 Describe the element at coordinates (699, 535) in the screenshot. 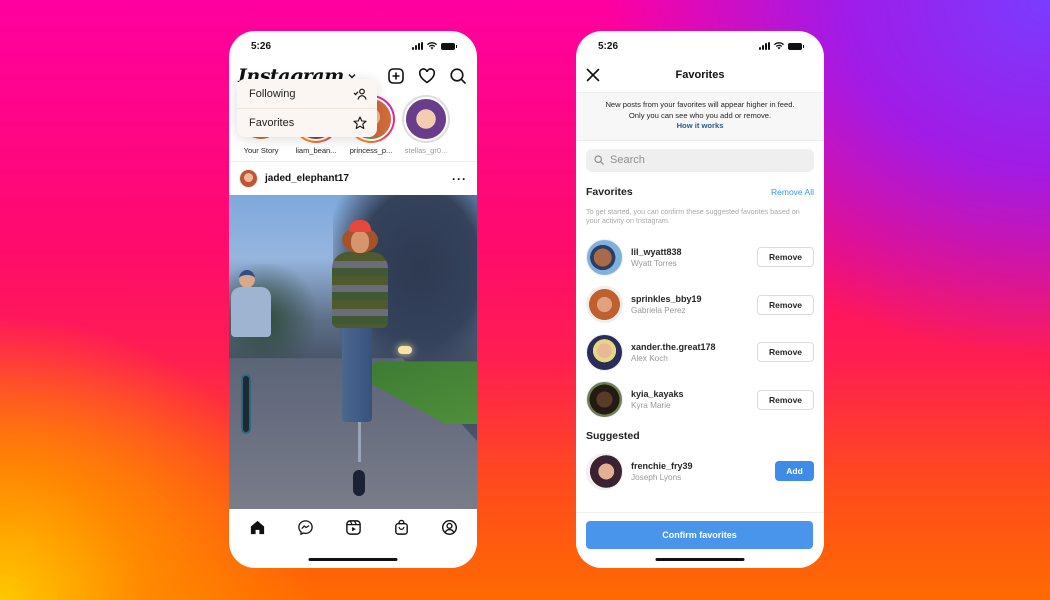

I see `confirm-favorites-button: Confirm favorites` at that location.